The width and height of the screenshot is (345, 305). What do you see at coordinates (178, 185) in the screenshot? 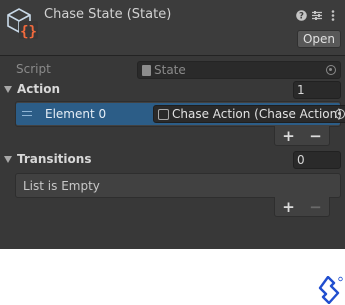
I see `transitions-list: List is Empty` at bounding box center [178, 185].